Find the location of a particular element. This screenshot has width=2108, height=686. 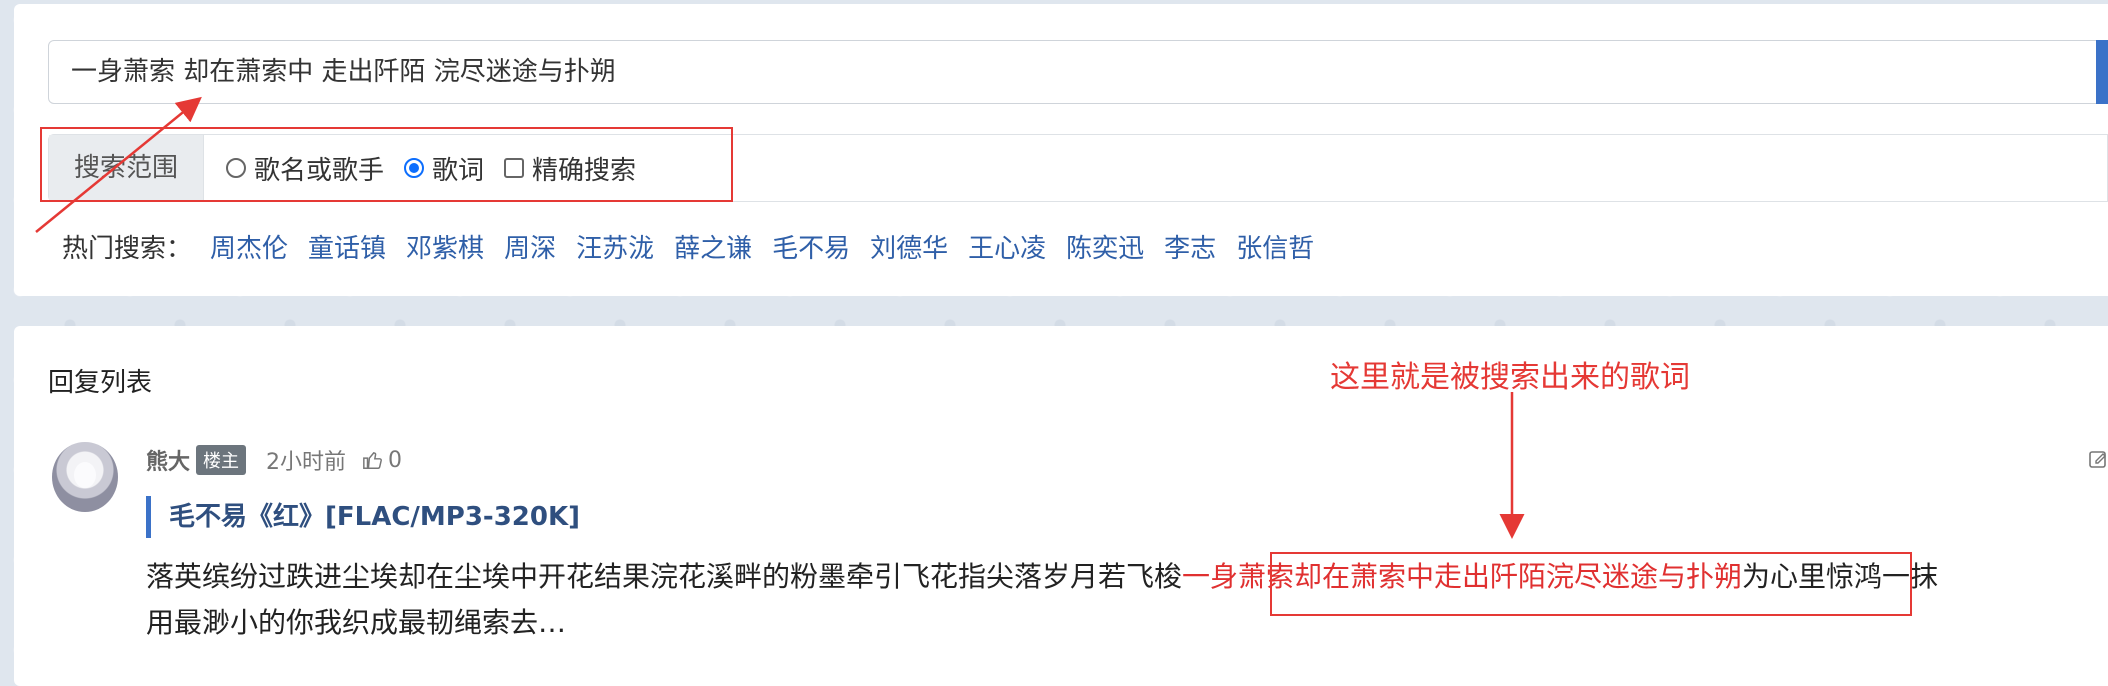

thread-title-link: 毛不易《红》[FLAC/MP3-320K] is located at coordinates (363, 517).